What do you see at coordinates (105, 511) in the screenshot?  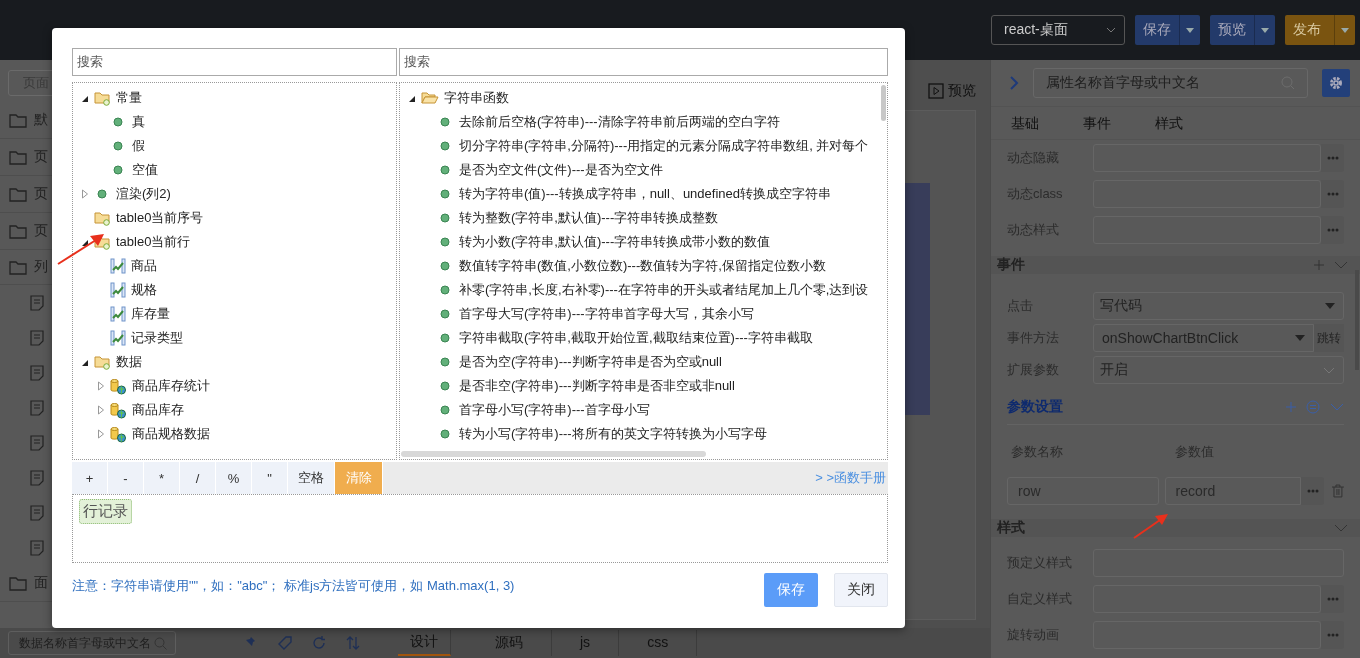 I see `expression-token: 行记录` at bounding box center [105, 511].